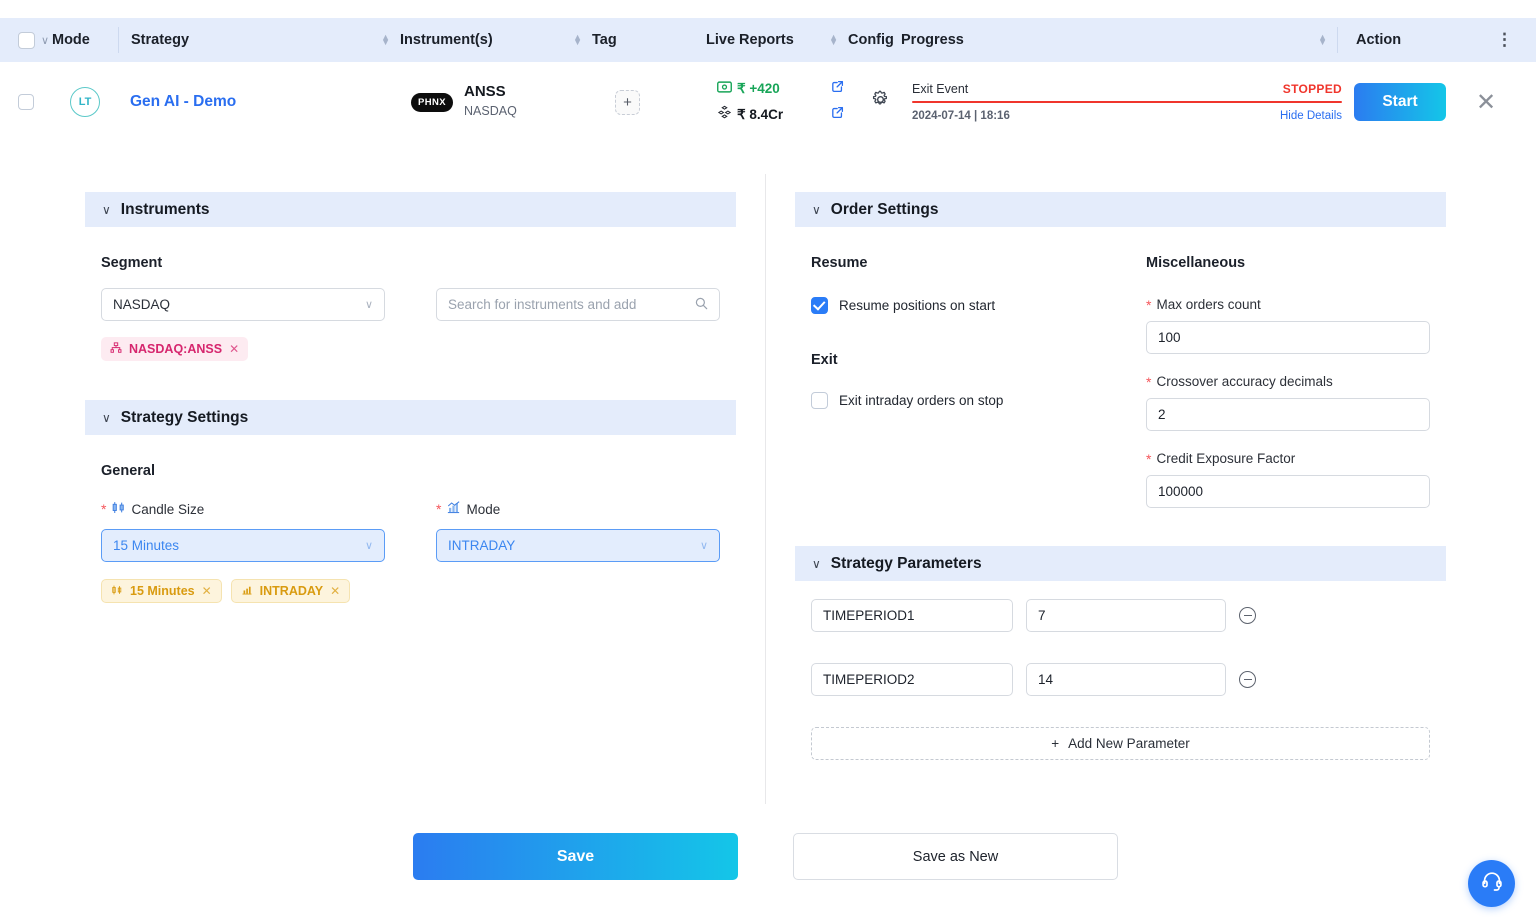 The height and width of the screenshot is (917, 1536). What do you see at coordinates (788, 89) in the screenshot?
I see `live-report-pnl: ₹ +420` at bounding box center [788, 89].